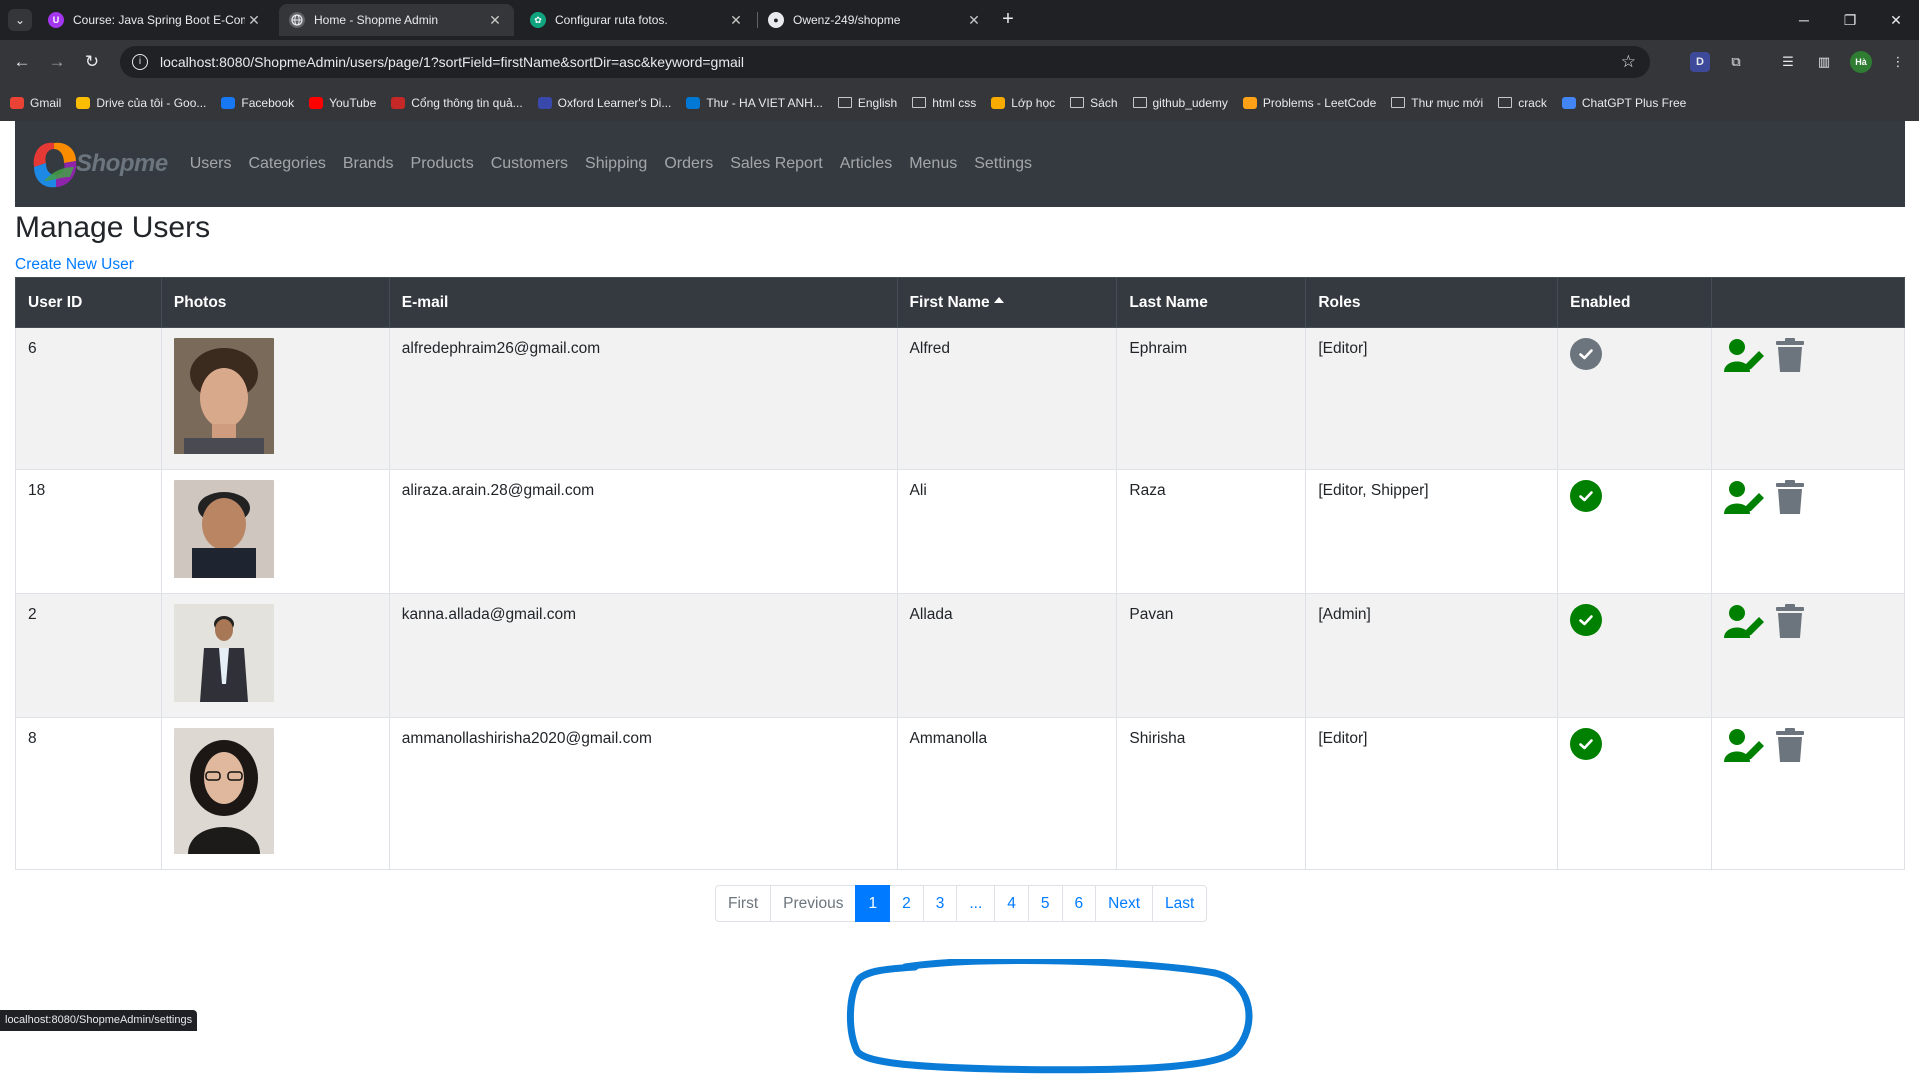 This screenshot has width=1919, height=1075. What do you see at coordinates (1049, 1016) in the screenshot?
I see `highlight-circle-annotation` at bounding box center [1049, 1016].